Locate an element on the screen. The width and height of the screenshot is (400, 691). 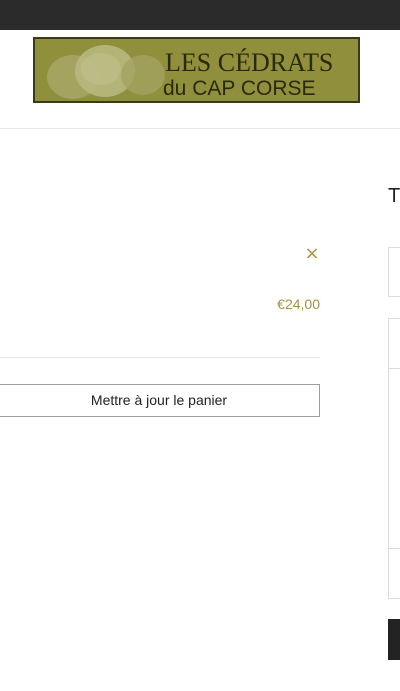
item-price: €24,00 is located at coordinates (298, 304).